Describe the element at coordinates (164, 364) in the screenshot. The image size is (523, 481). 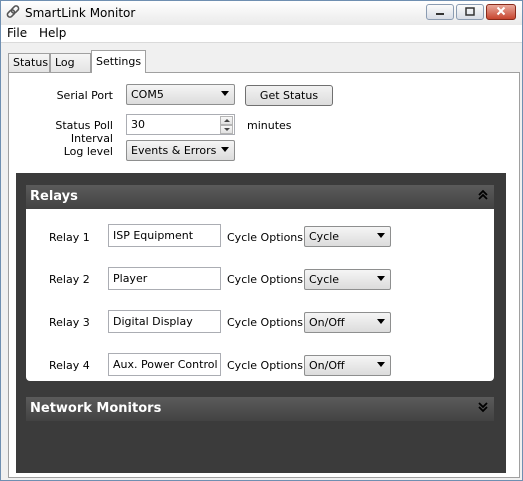
I see `relay-name-field: Aux. Power Control` at that location.